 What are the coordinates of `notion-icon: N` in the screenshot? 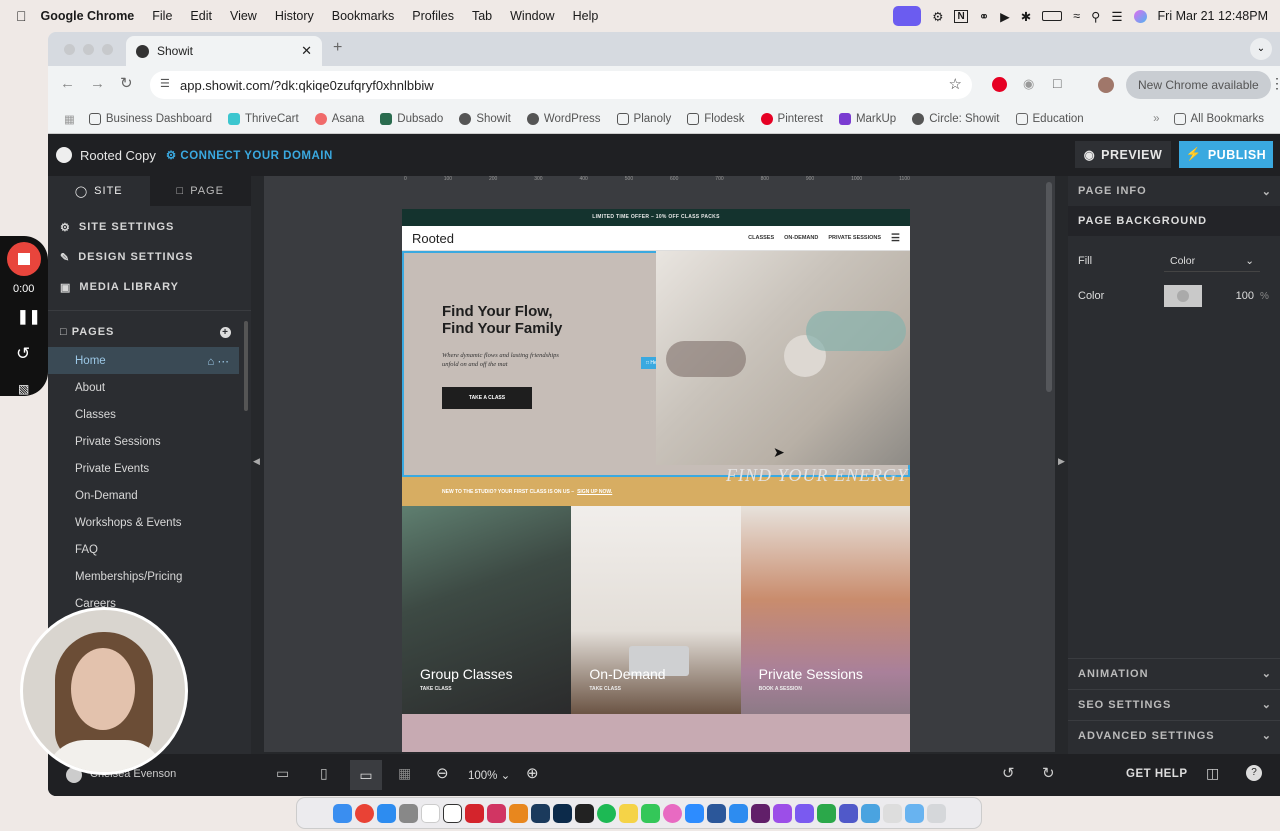 It's located at (961, 16).